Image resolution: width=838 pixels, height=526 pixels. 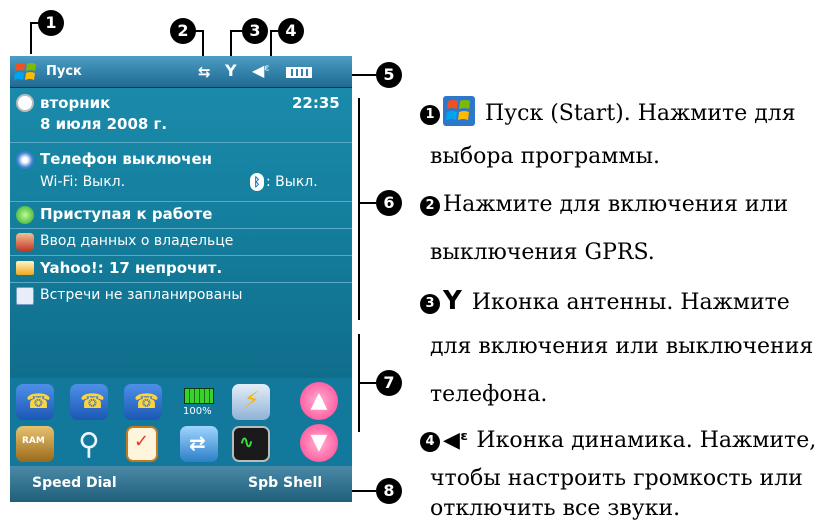 I want to click on battery-level-icon: 100%, so click(x=199, y=403).